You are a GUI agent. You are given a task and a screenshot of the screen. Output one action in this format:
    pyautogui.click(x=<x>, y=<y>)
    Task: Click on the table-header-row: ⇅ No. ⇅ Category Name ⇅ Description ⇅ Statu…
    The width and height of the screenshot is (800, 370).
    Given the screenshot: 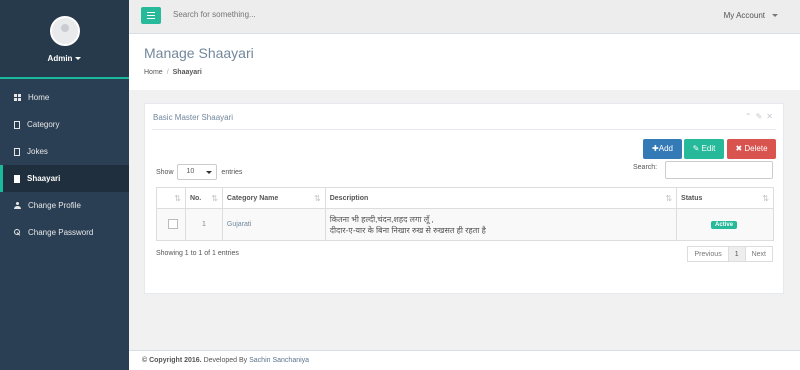 What is the action you would take?
    pyautogui.click(x=465, y=198)
    